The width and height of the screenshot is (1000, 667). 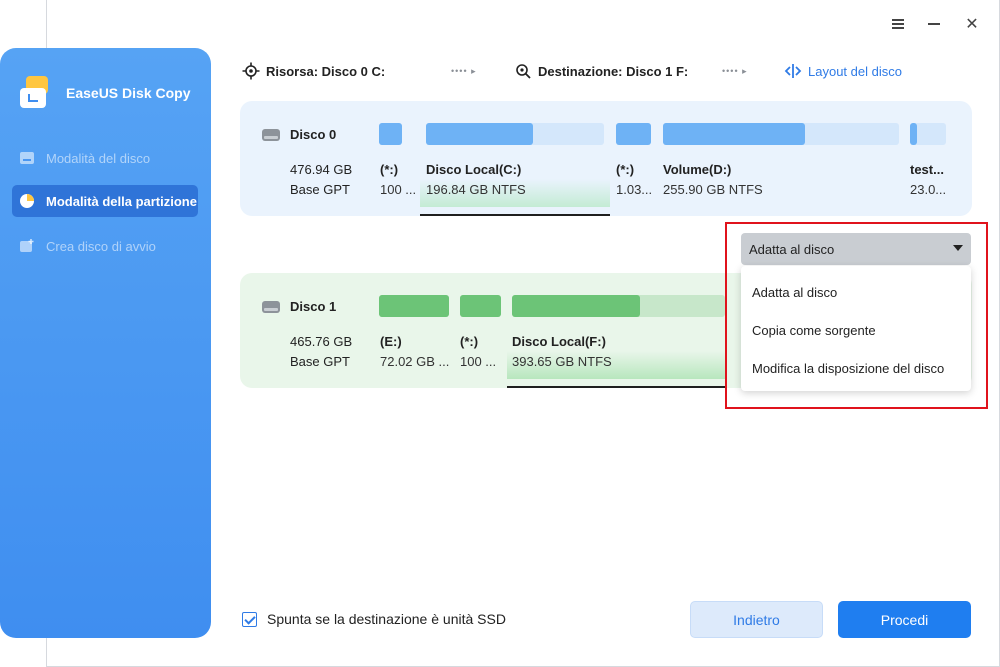 What do you see at coordinates (101, 246) in the screenshot?
I see `sidebar-item-label: Crea disco di avvio` at bounding box center [101, 246].